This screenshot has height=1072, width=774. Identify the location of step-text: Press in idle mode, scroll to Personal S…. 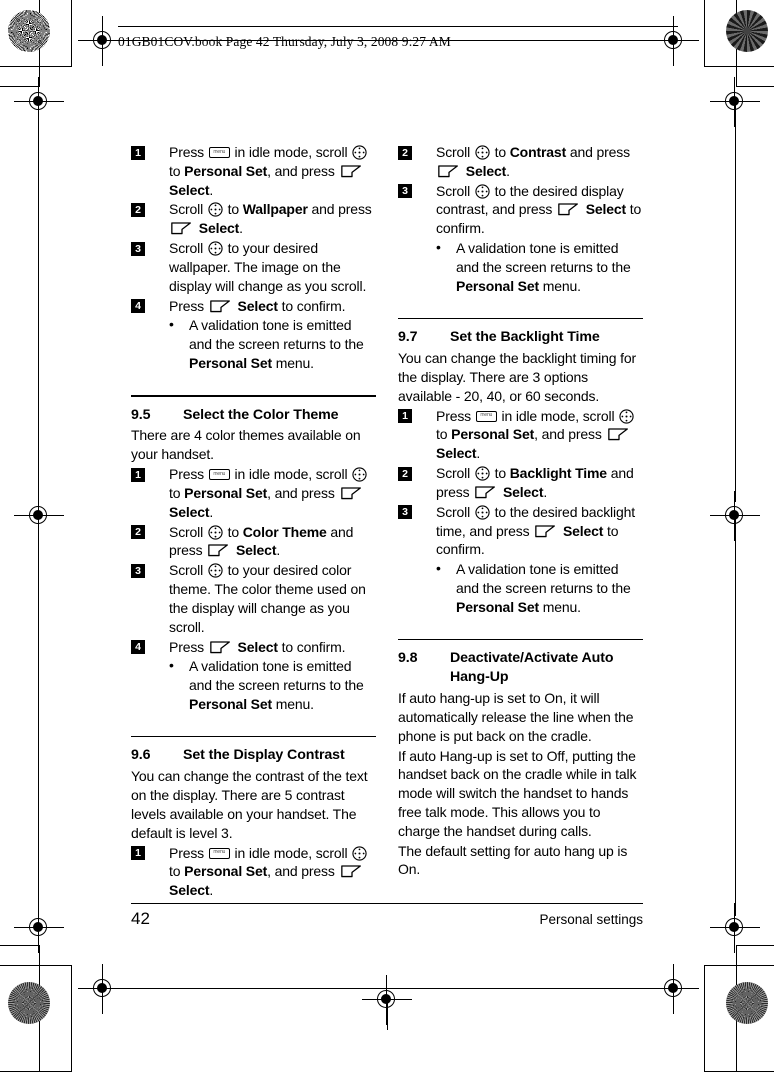
(535, 435).